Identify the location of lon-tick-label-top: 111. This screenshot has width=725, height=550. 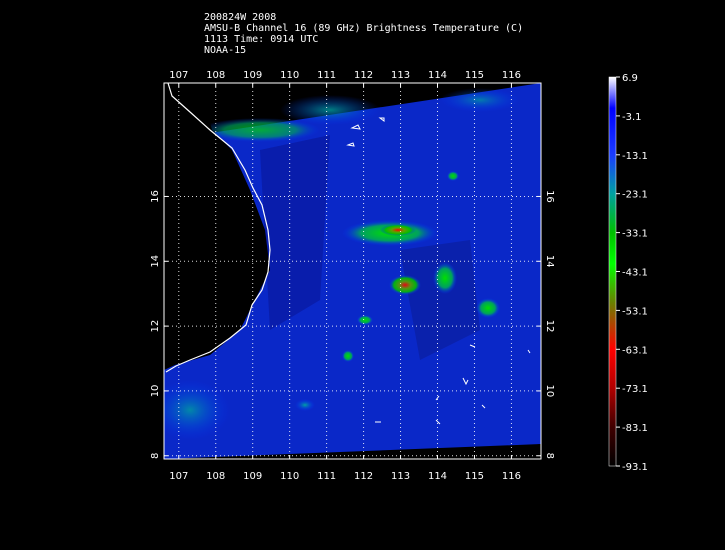
(326, 75).